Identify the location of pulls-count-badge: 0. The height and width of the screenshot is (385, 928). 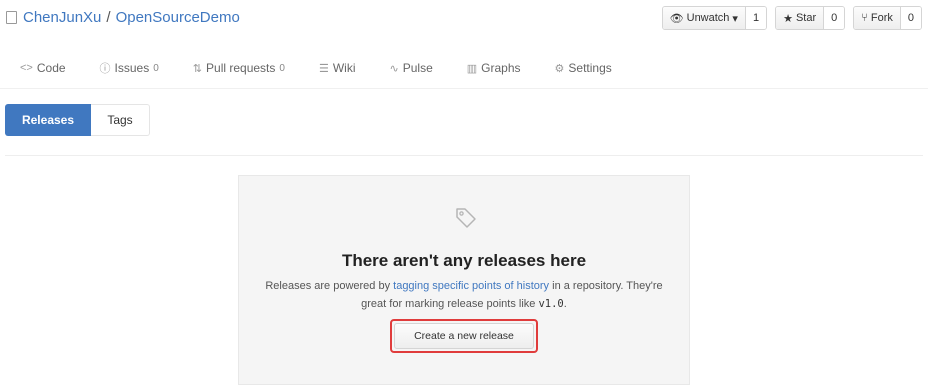
(282, 68).